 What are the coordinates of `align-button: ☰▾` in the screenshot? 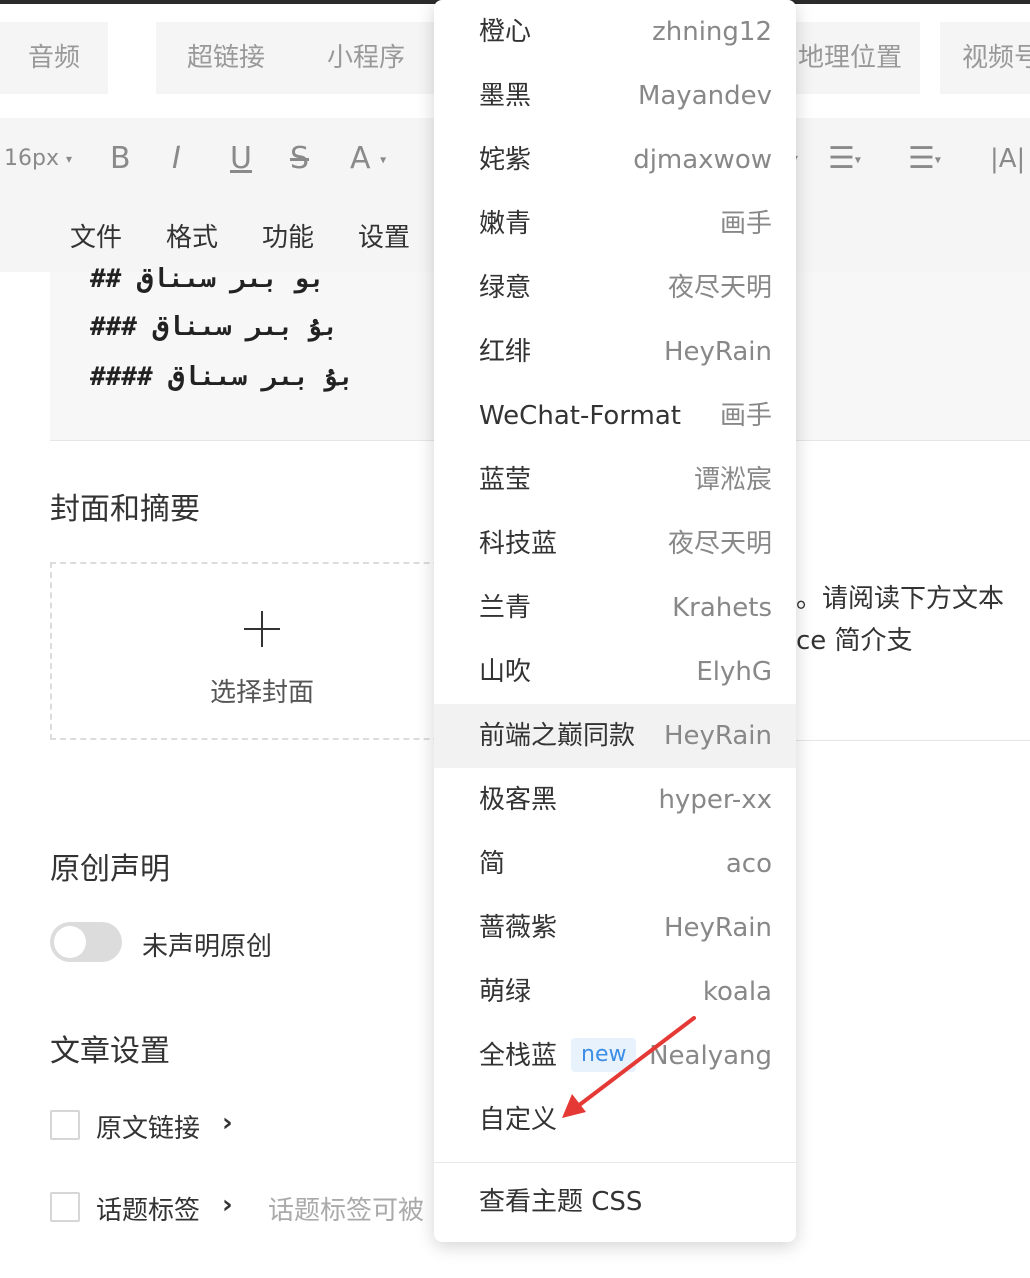 It's located at (844, 159).